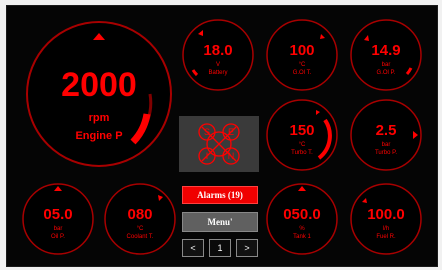 The image size is (442, 270). What do you see at coordinates (247, 248) in the screenshot?
I see `next-page-button: >` at bounding box center [247, 248].